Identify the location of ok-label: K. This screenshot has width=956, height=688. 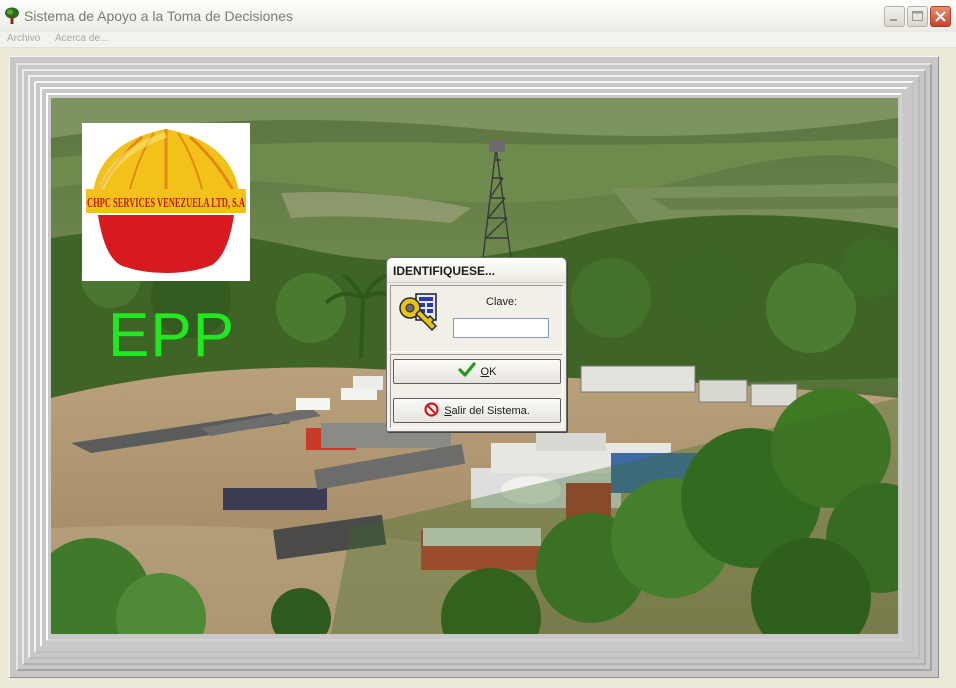
(493, 371).